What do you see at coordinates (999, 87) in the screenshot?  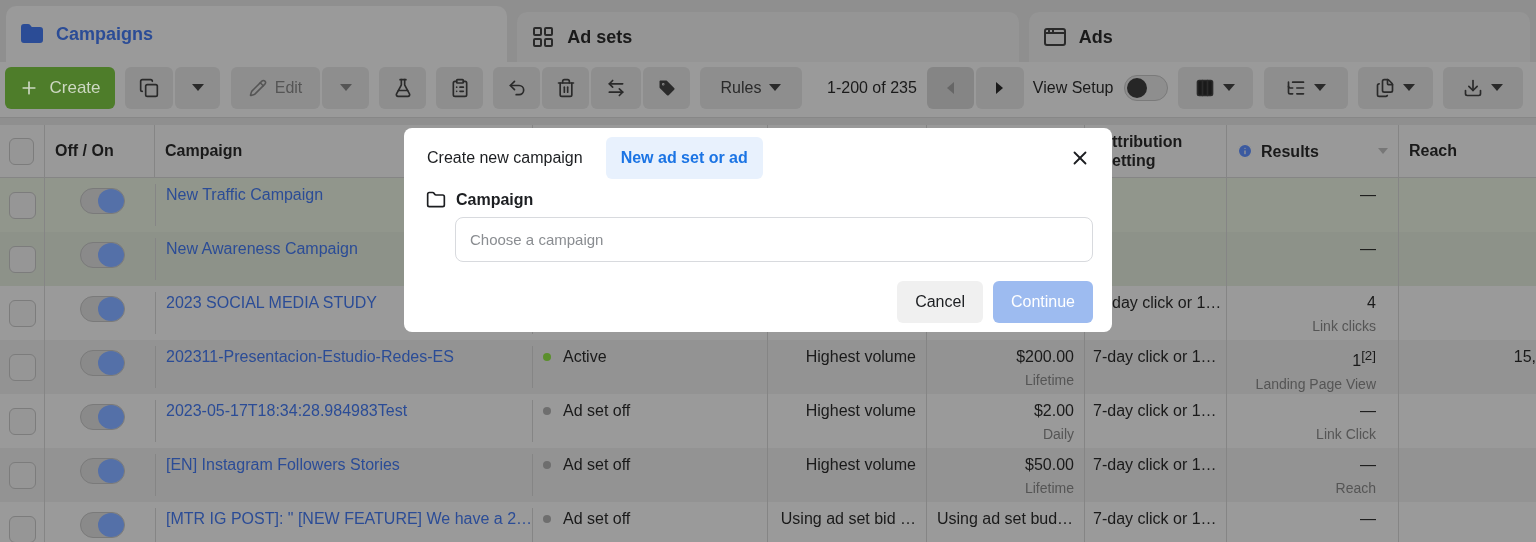 I see `next-page-button` at bounding box center [999, 87].